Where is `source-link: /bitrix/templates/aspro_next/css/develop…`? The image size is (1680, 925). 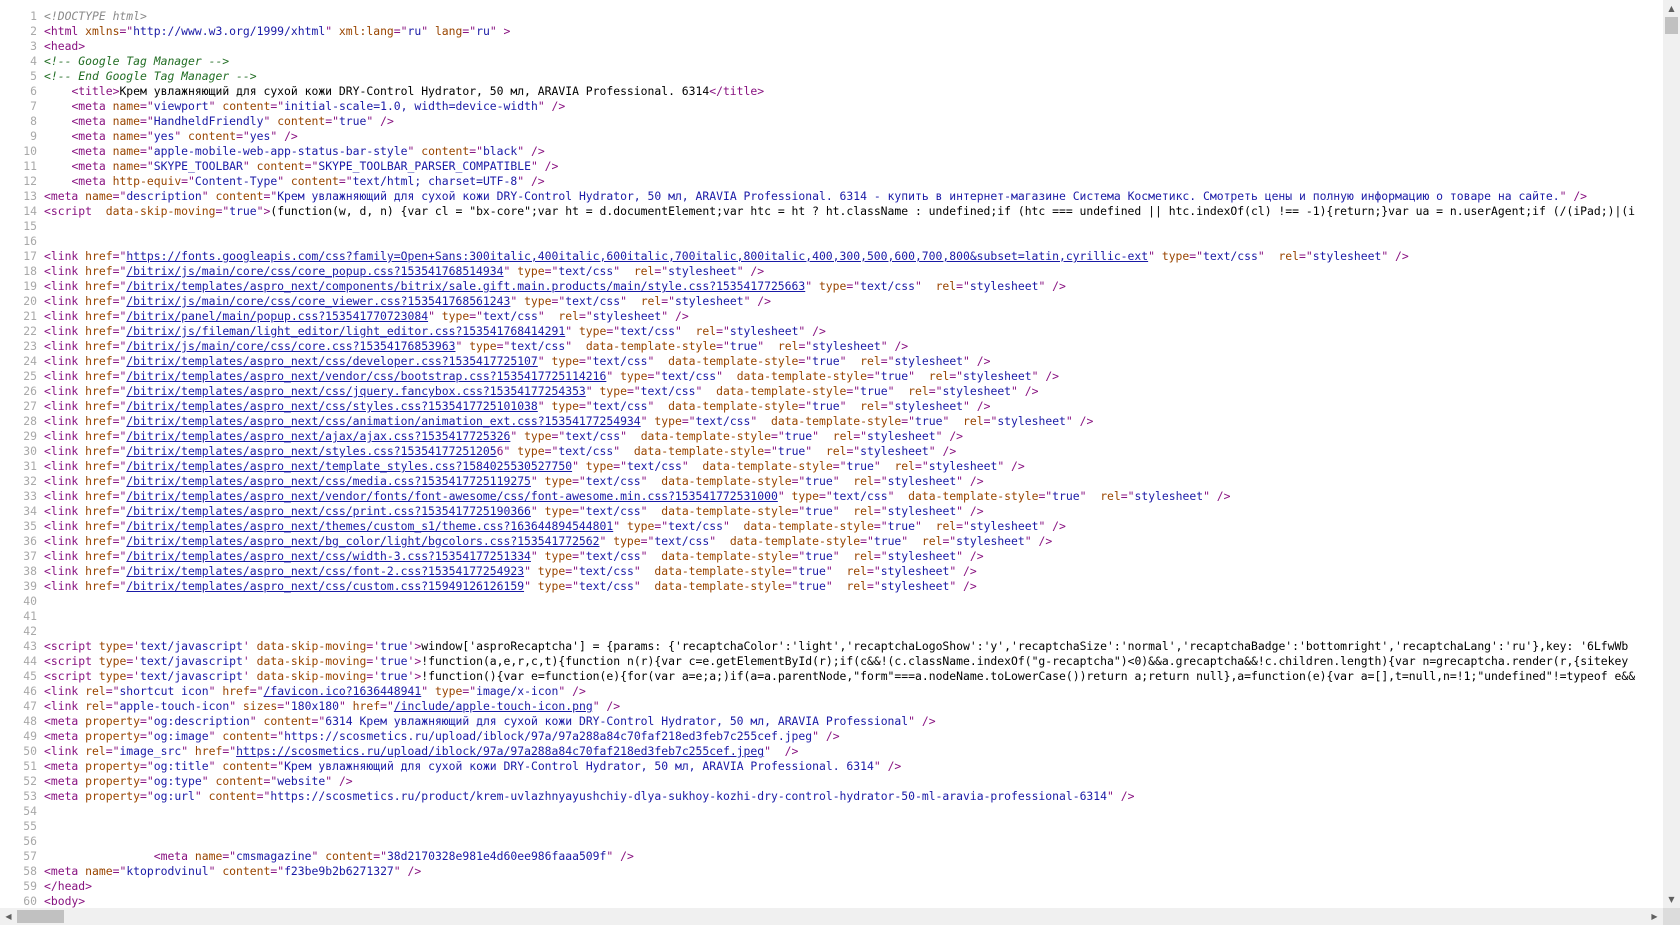 source-link: /bitrix/templates/aspro_next/css/develop… is located at coordinates (331, 361).